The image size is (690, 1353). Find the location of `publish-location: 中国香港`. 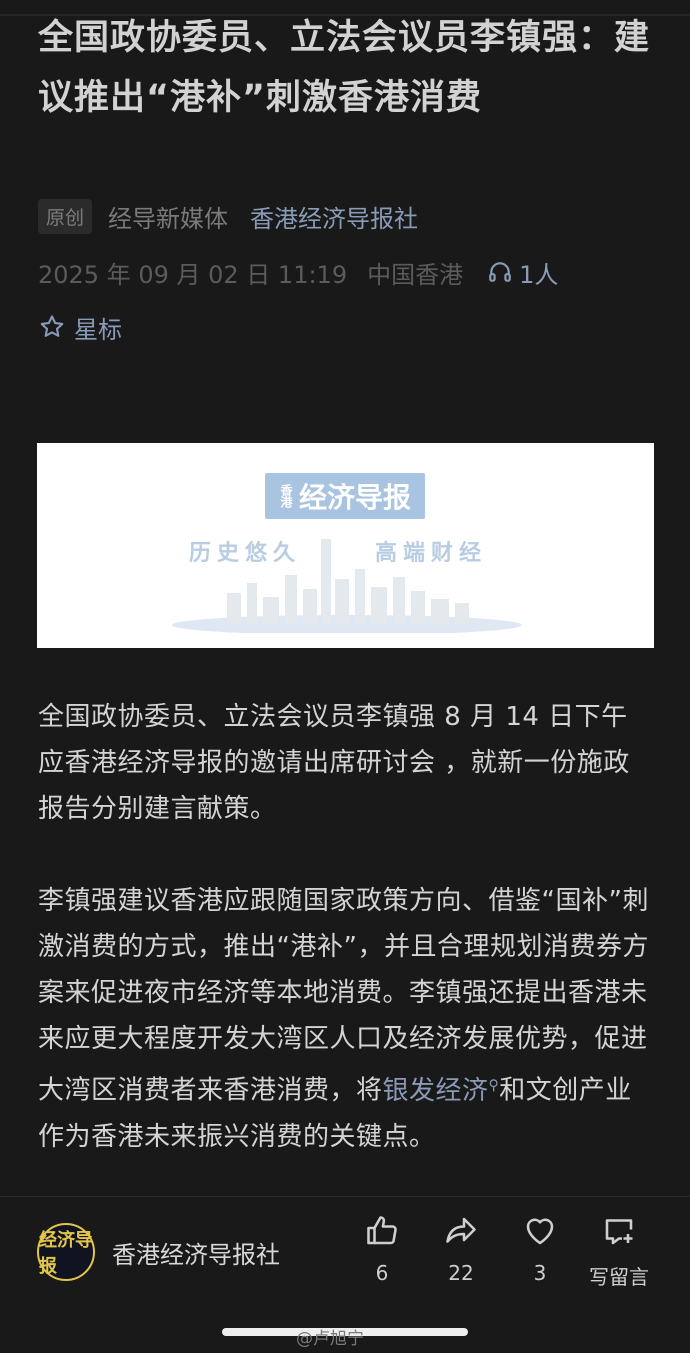

publish-location: 中国香港 is located at coordinates (415, 274).